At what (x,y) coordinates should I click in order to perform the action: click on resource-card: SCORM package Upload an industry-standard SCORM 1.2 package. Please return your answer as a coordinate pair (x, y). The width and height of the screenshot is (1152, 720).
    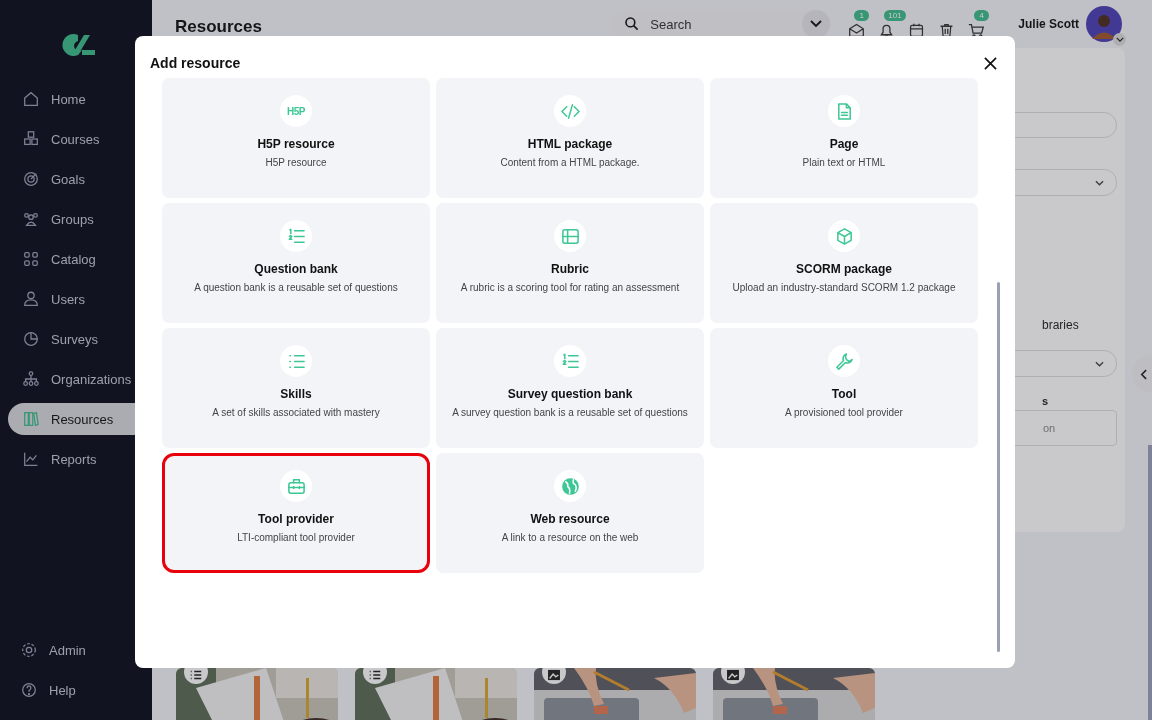
    Looking at the image, I should click on (844, 263).